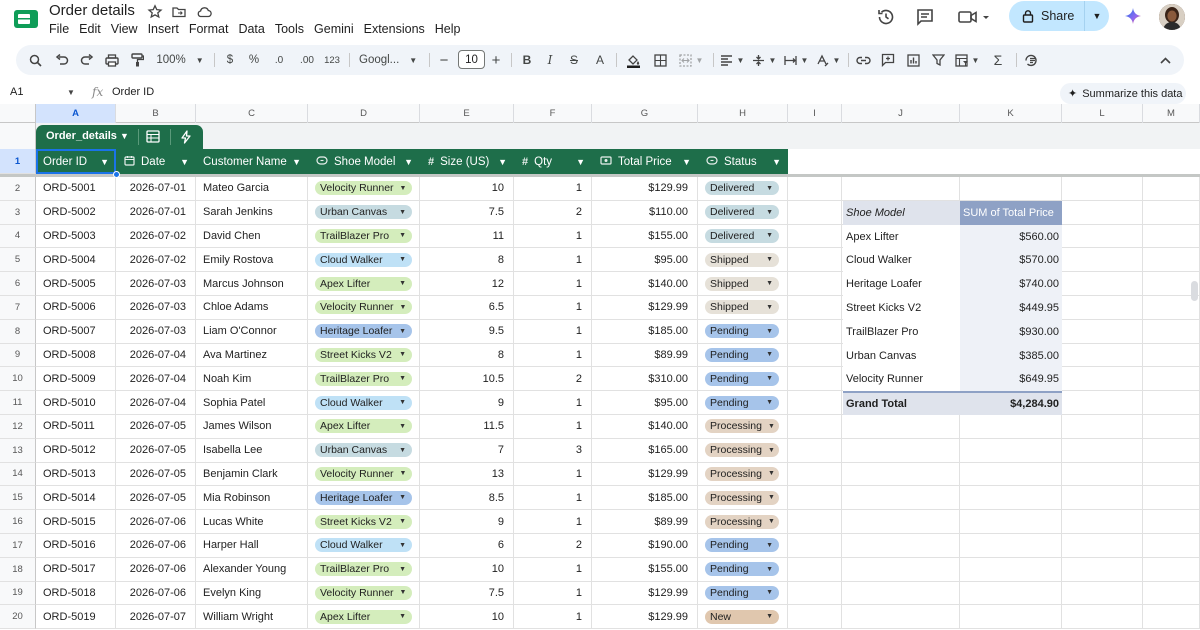 This screenshot has width=1200, height=630. I want to click on column-header-i: I, so click(815, 113).